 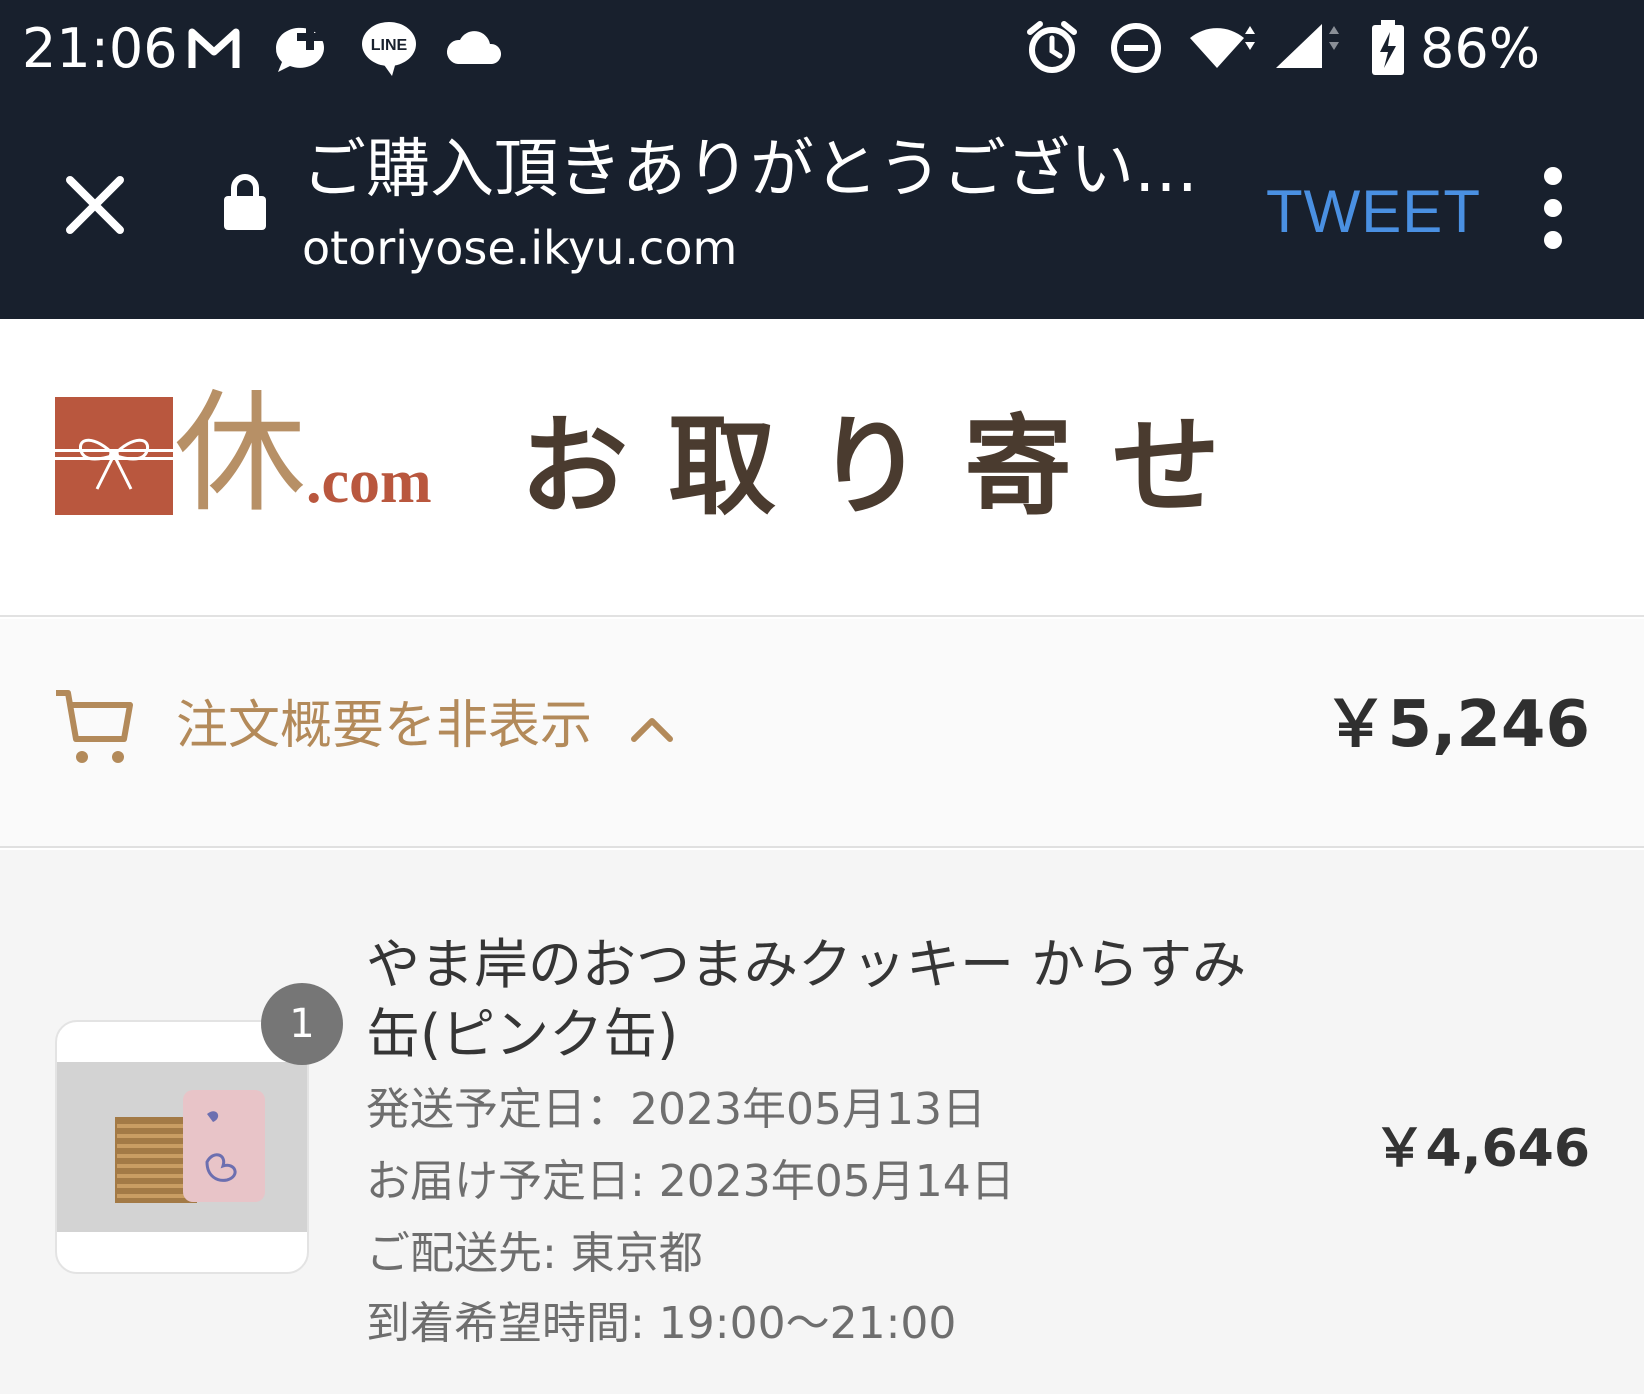 I want to click on page-url: otoriyose.ikyu.com, so click(x=520, y=248).